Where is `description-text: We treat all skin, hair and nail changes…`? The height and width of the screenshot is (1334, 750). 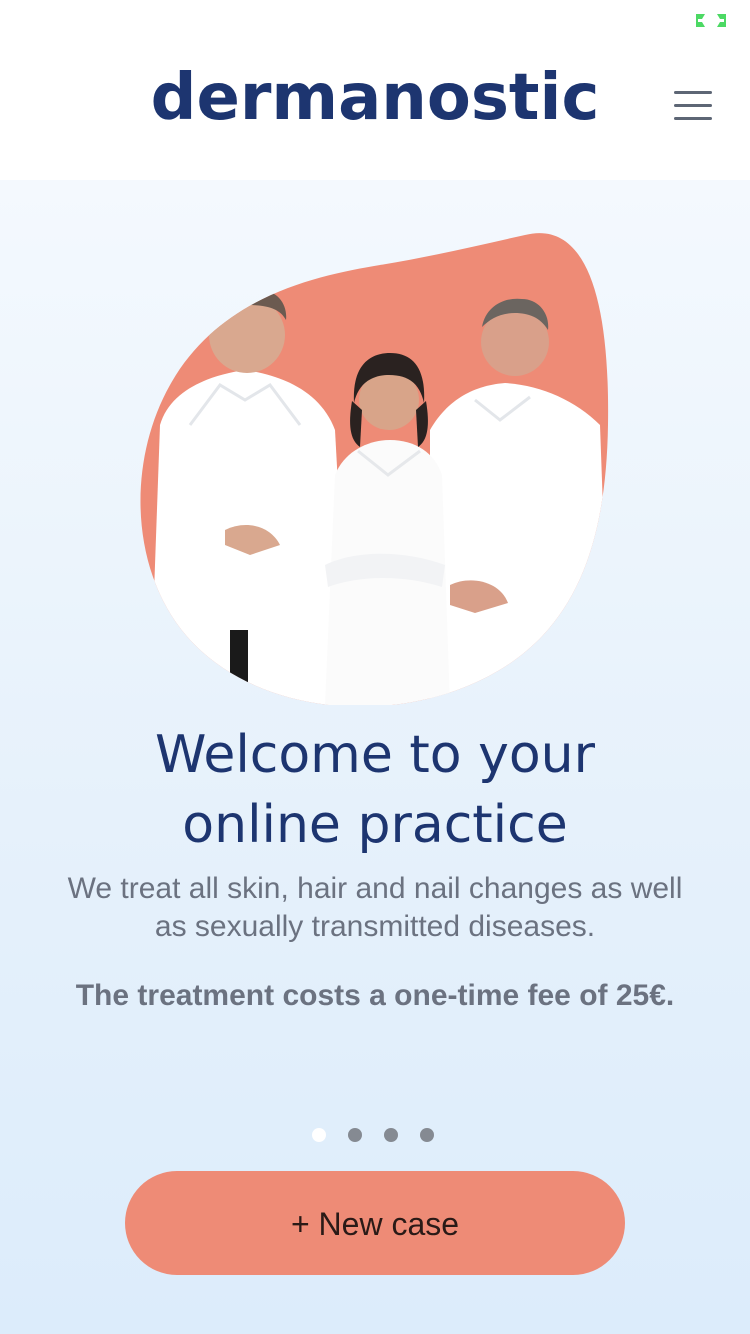
description-text: We treat all skin, hair and nail changes… is located at coordinates (375, 907).